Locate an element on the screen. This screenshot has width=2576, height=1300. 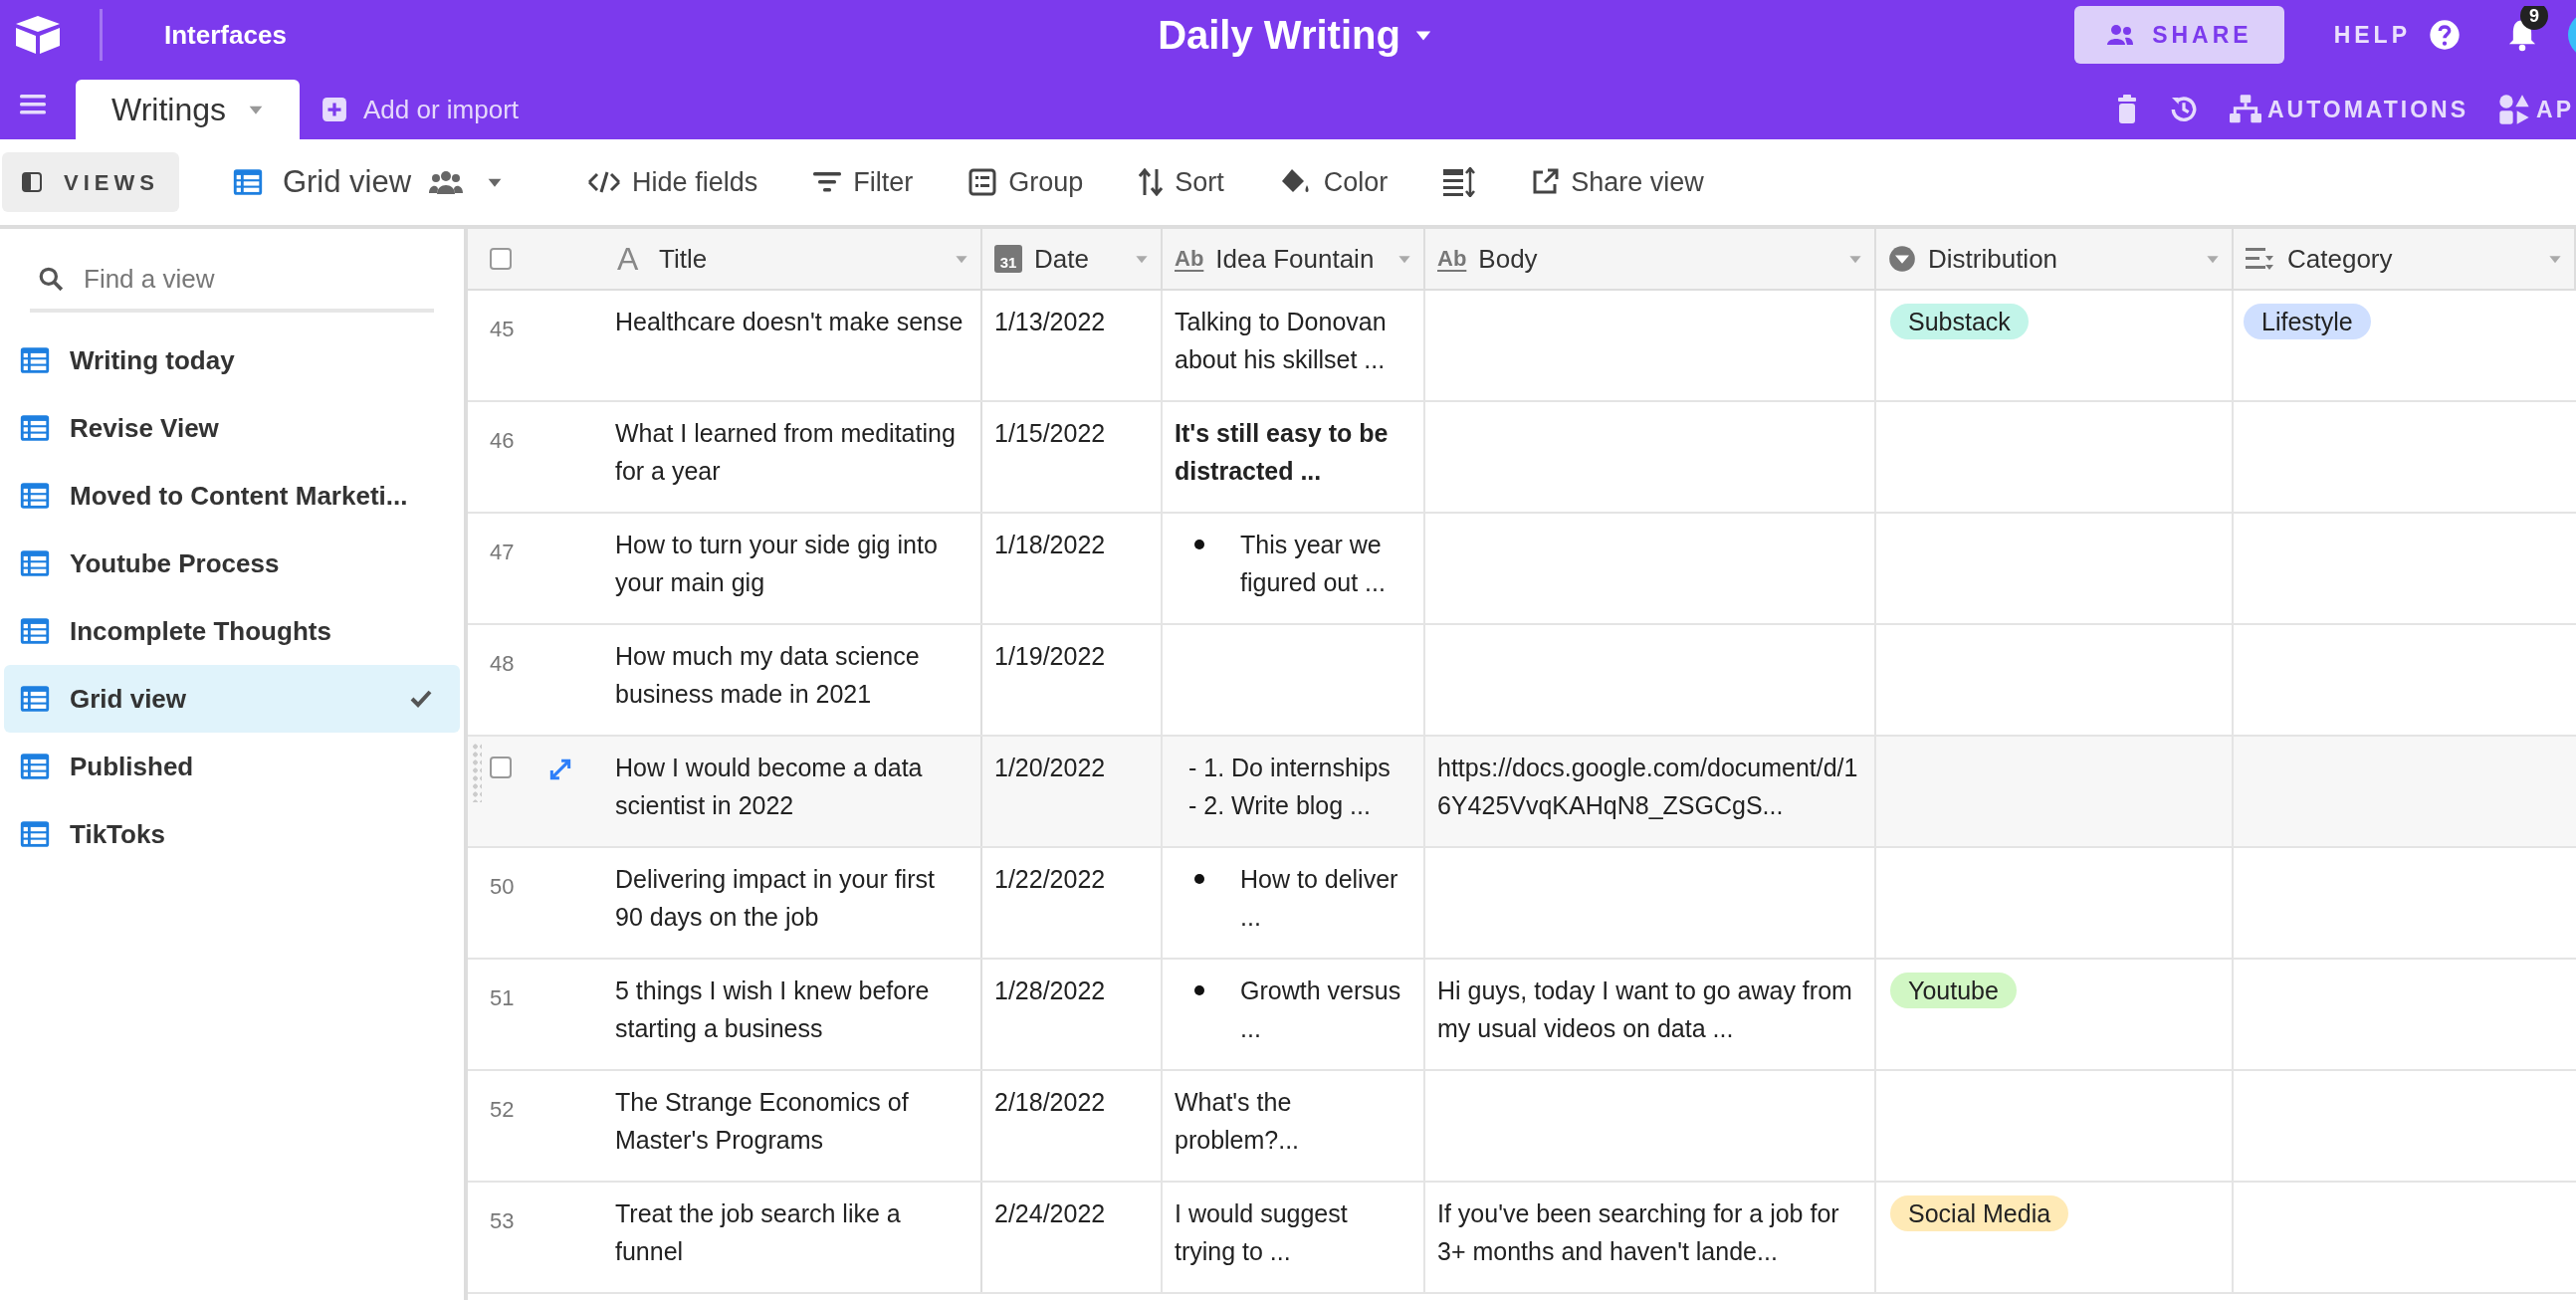
row-height-icon is located at coordinates (1459, 182).